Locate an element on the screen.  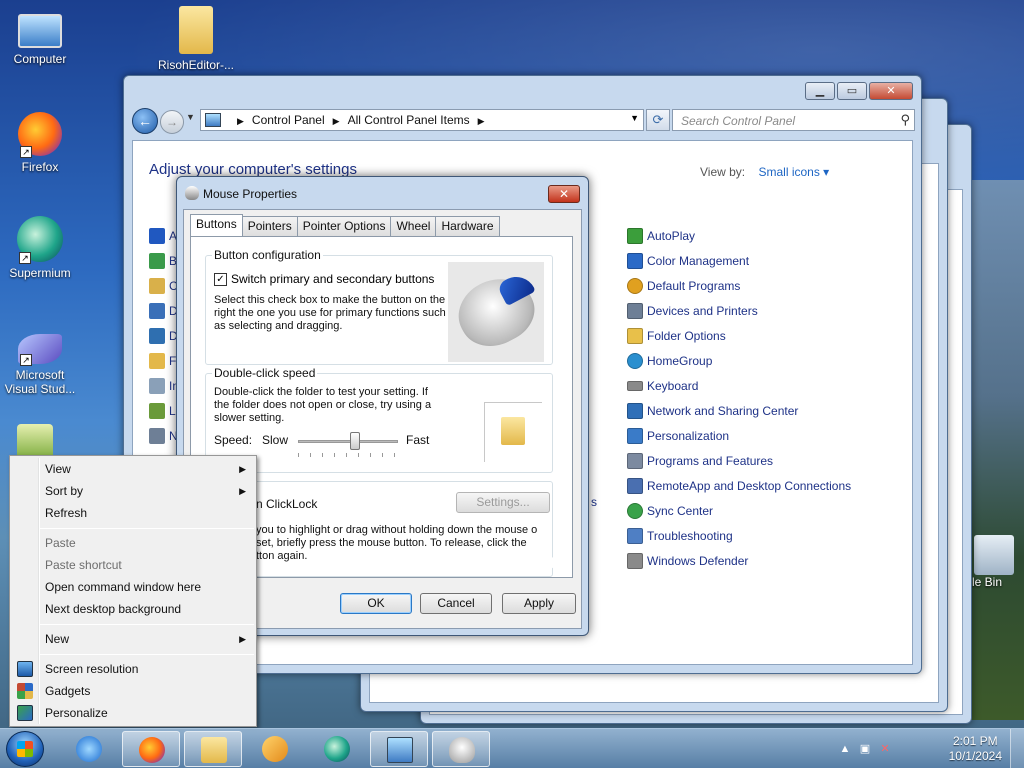
cp-item-label: Network and Sharing Center is located at coordinates (722, 411).